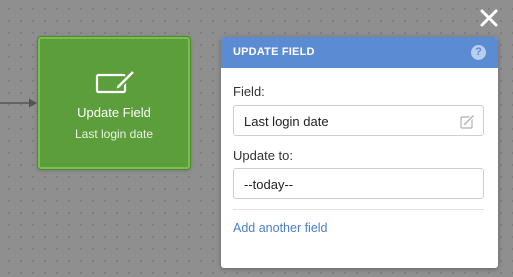  I want to click on close-icon, so click(489, 18).